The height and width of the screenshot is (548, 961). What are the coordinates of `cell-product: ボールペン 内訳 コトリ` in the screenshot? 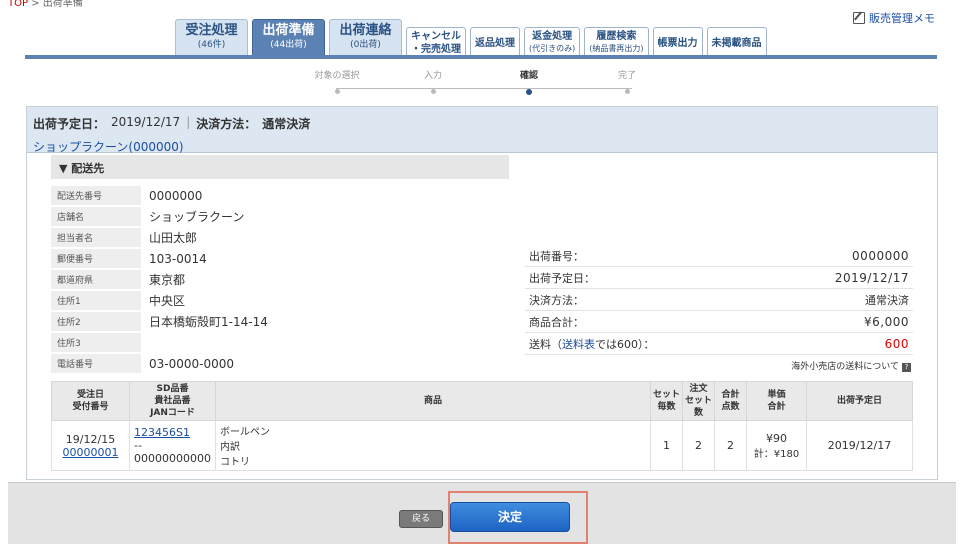 It's located at (433, 445).